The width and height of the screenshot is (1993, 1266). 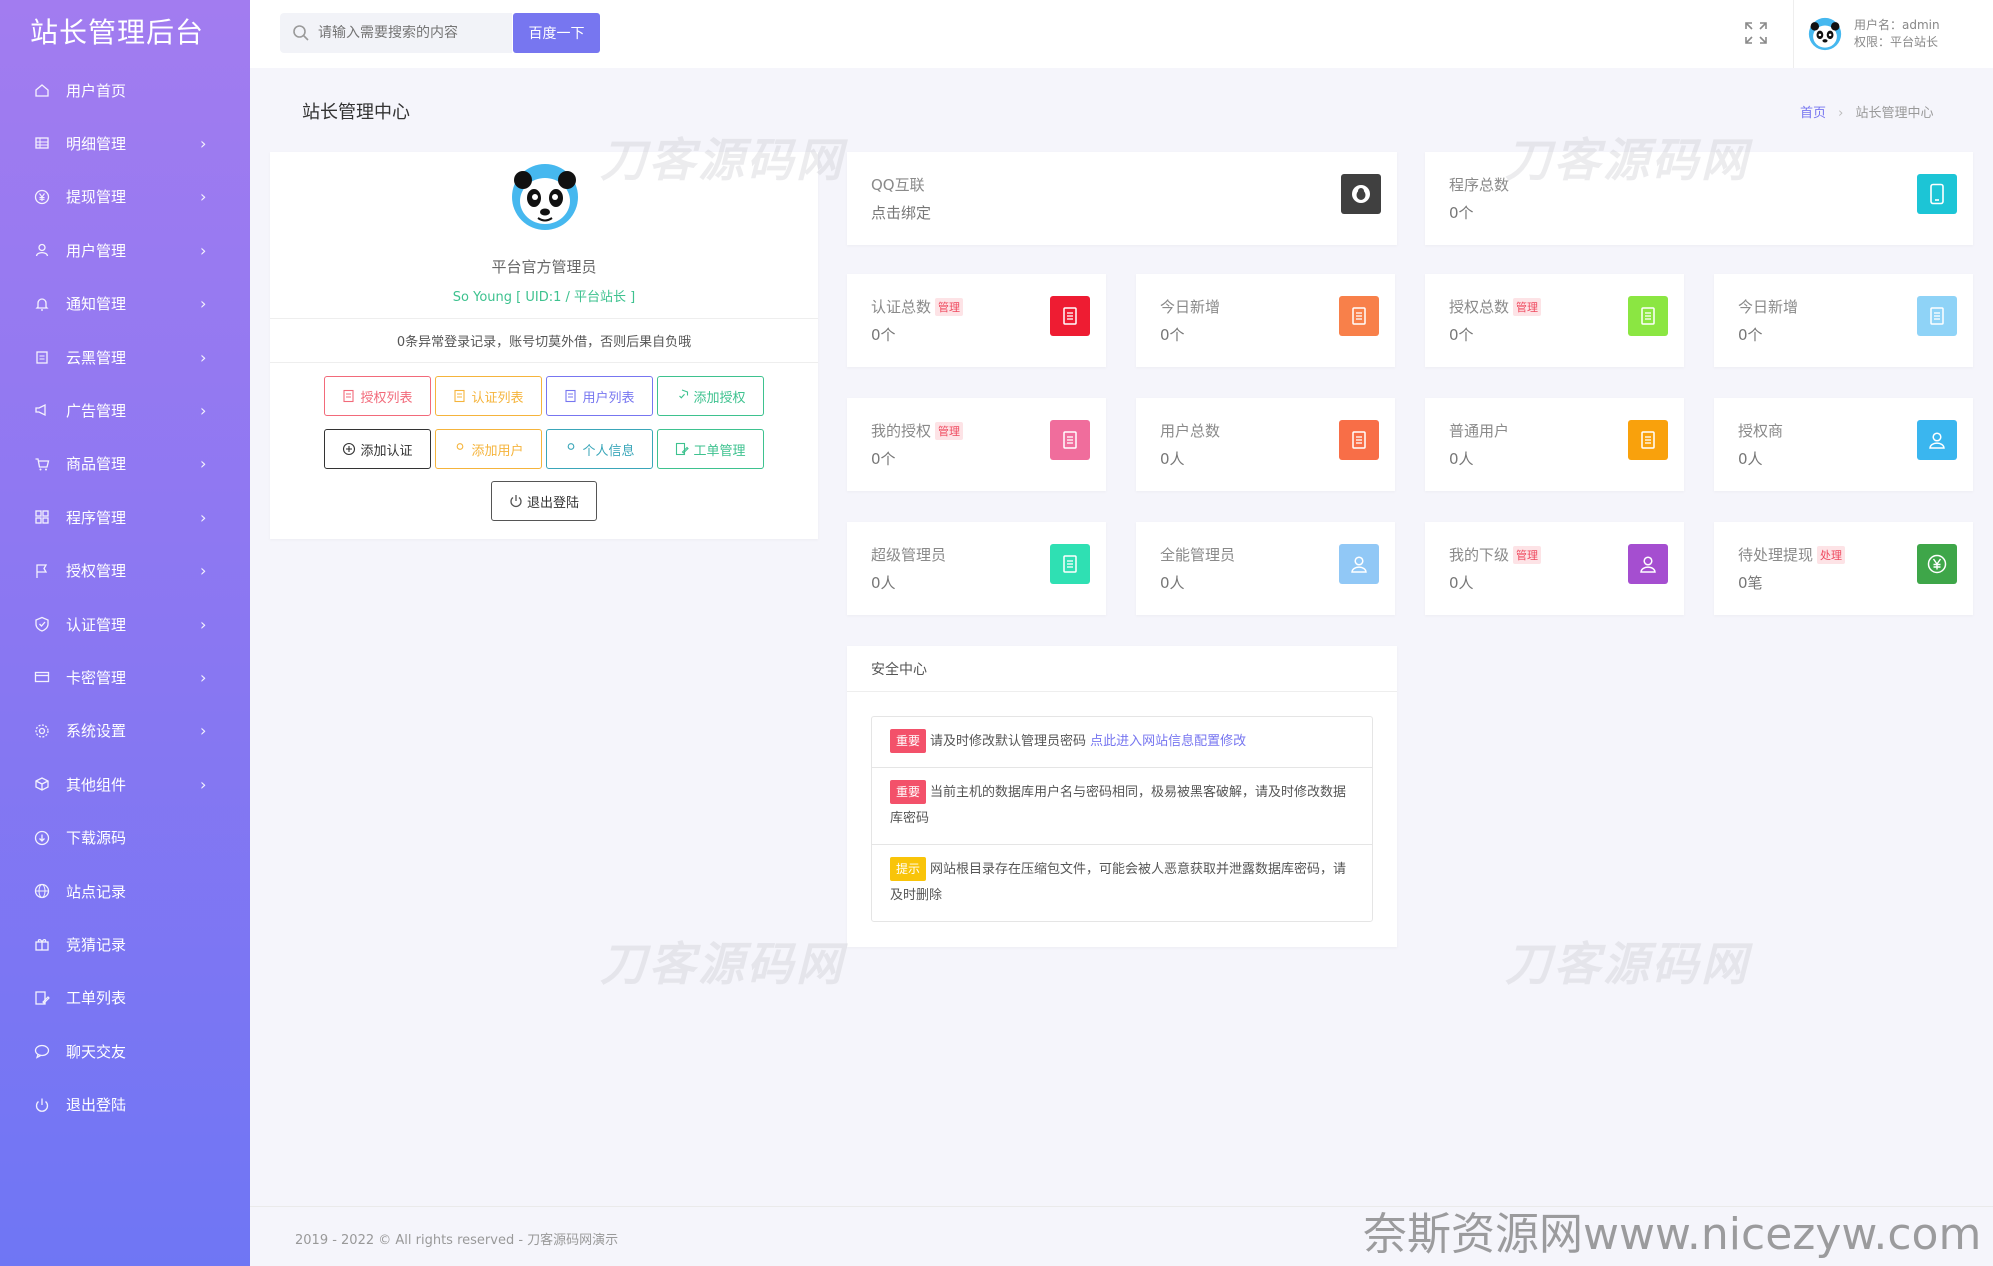 I want to click on sidebar-item: 其他组件 ›, so click(x=125, y=784).